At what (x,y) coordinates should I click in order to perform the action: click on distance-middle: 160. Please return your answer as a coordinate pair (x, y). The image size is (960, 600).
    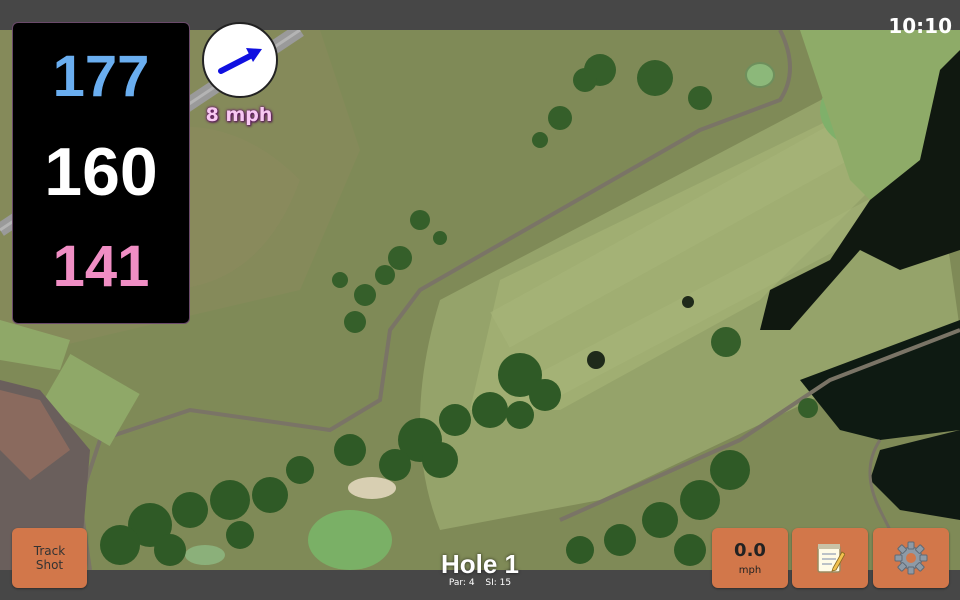
    Looking at the image, I should click on (101, 172).